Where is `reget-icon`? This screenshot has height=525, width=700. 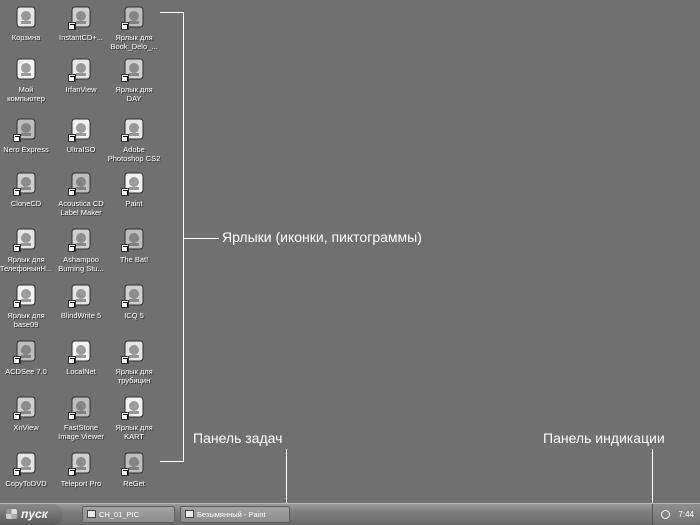
reget-icon is located at coordinates (134, 463).